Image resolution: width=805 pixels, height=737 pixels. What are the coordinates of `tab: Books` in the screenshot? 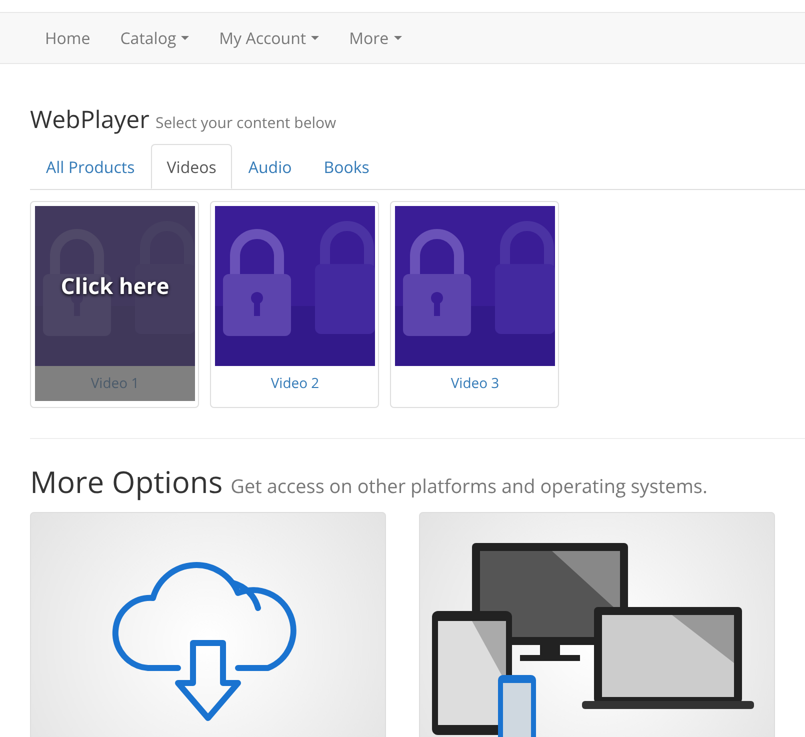 It's located at (347, 166).